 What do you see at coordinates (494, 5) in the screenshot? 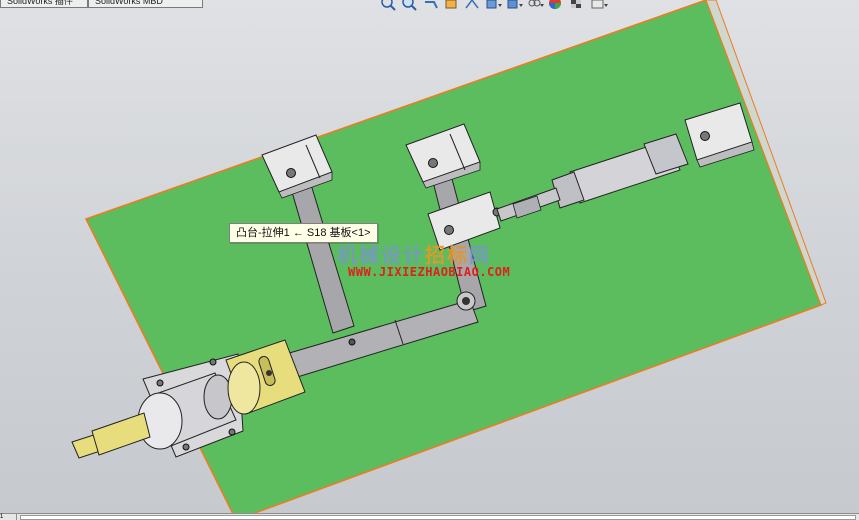
I see `view-orientation-icon` at bounding box center [494, 5].